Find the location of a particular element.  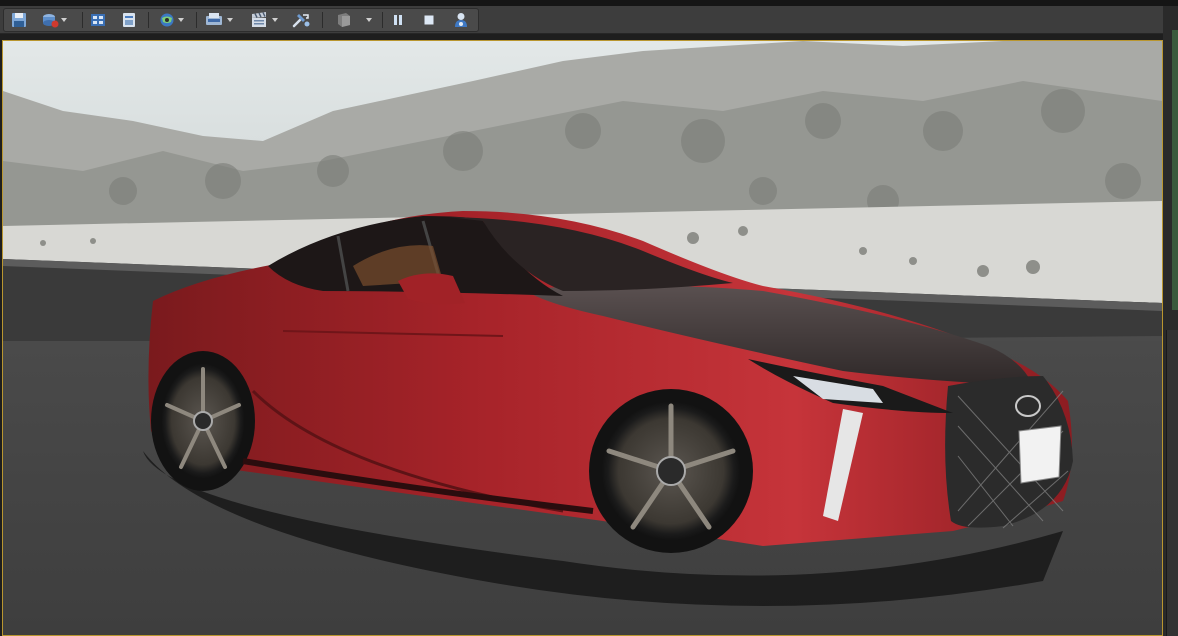

content-button is located at coordinates (98, 20).